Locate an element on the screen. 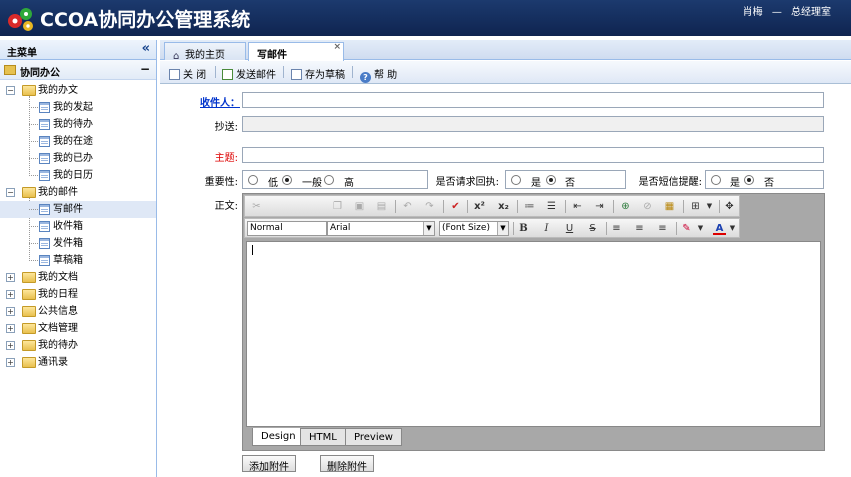  sms-yes-radio is located at coordinates (716, 180).